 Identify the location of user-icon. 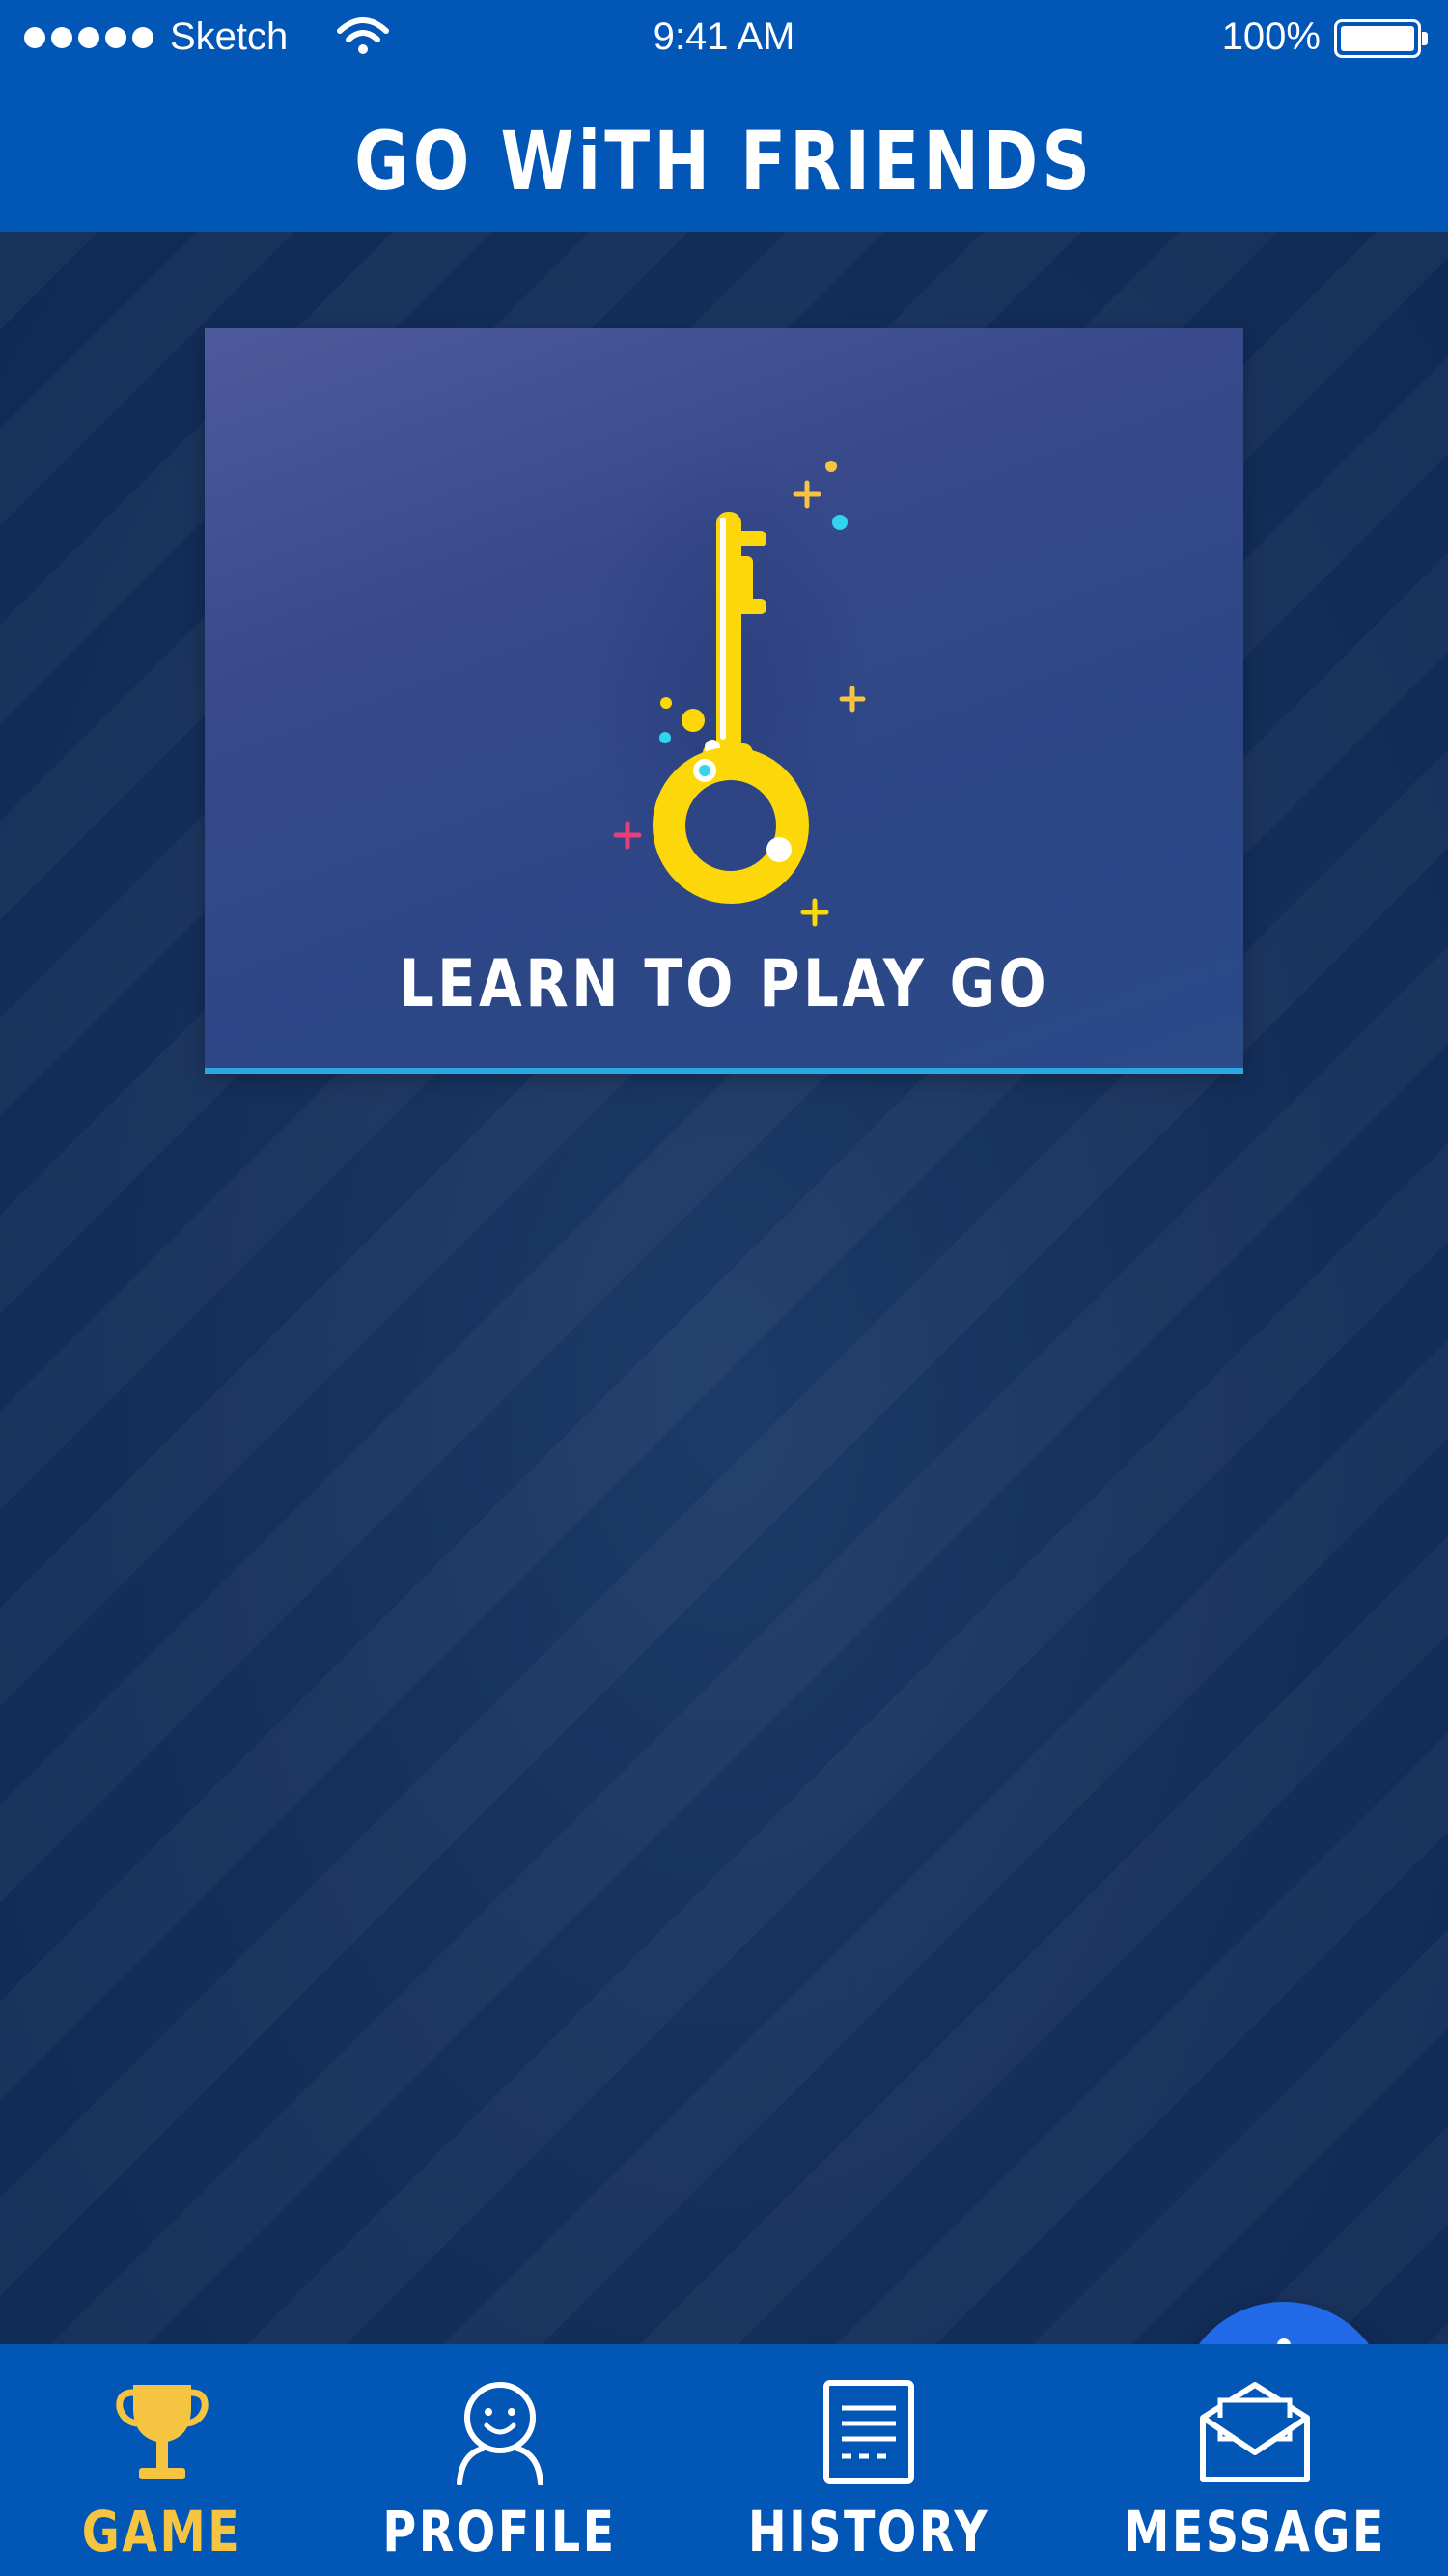
(500, 2434).